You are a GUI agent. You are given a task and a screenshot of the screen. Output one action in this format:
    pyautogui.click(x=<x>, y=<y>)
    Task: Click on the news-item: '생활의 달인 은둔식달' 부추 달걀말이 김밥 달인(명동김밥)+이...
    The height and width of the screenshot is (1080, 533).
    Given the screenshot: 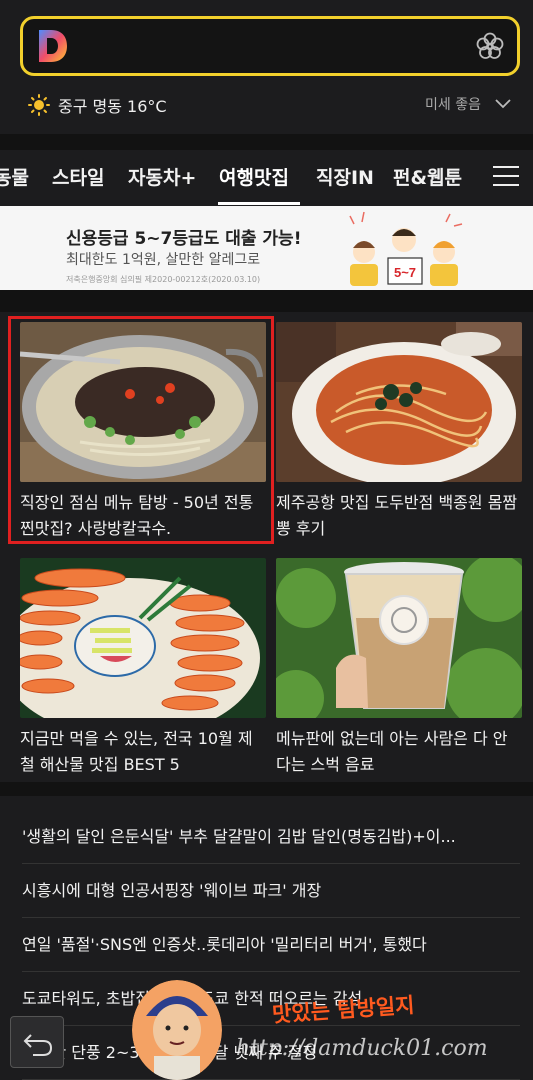 What is the action you would take?
    pyautogui.click(x=271, y=837)
    